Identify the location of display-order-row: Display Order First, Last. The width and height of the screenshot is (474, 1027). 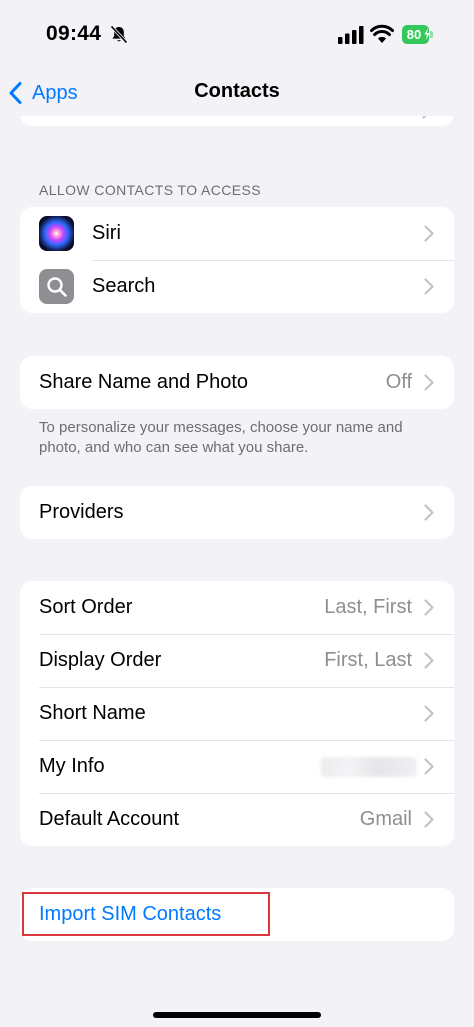
(237, 660).